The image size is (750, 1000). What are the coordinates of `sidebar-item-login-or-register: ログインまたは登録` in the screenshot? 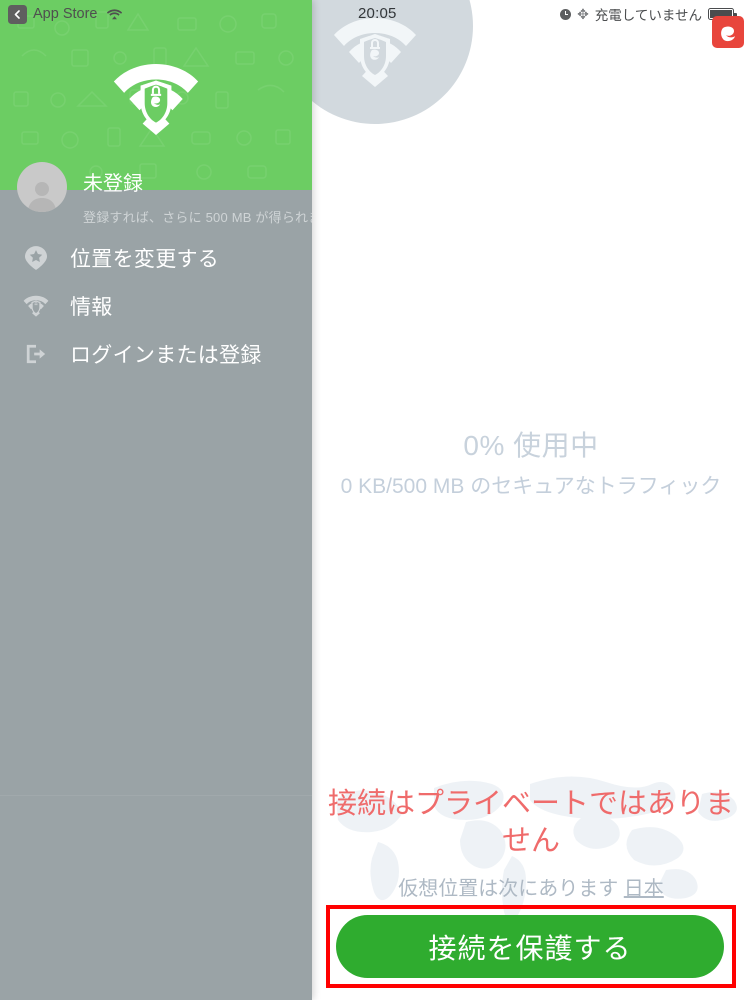 It's located at (156, 354).